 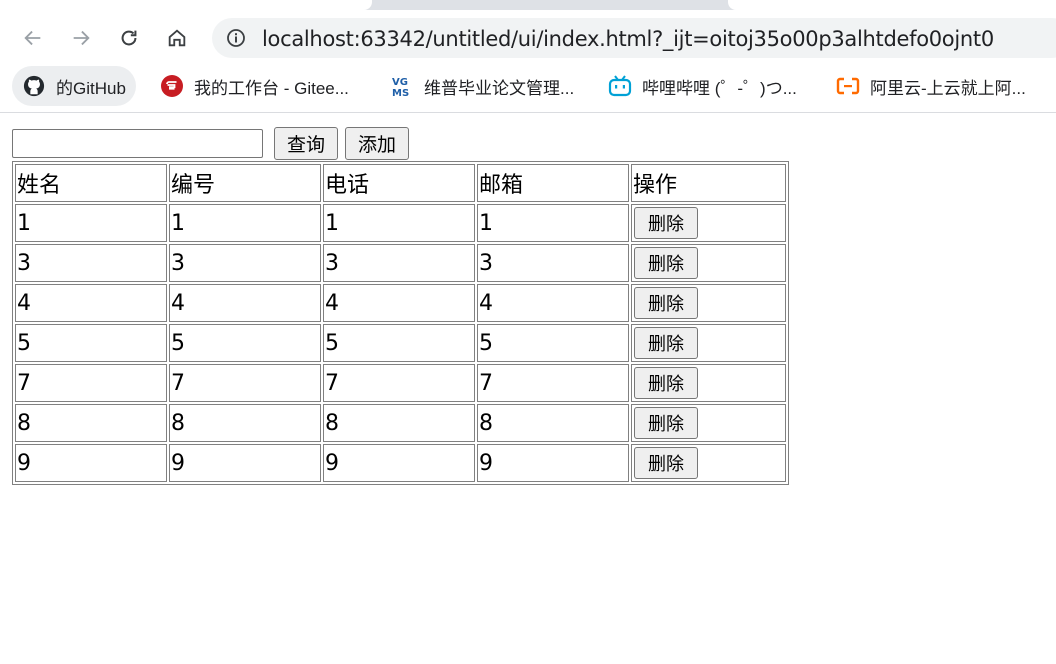 I want to click on gitee-icon, so click(x=172, y=86).